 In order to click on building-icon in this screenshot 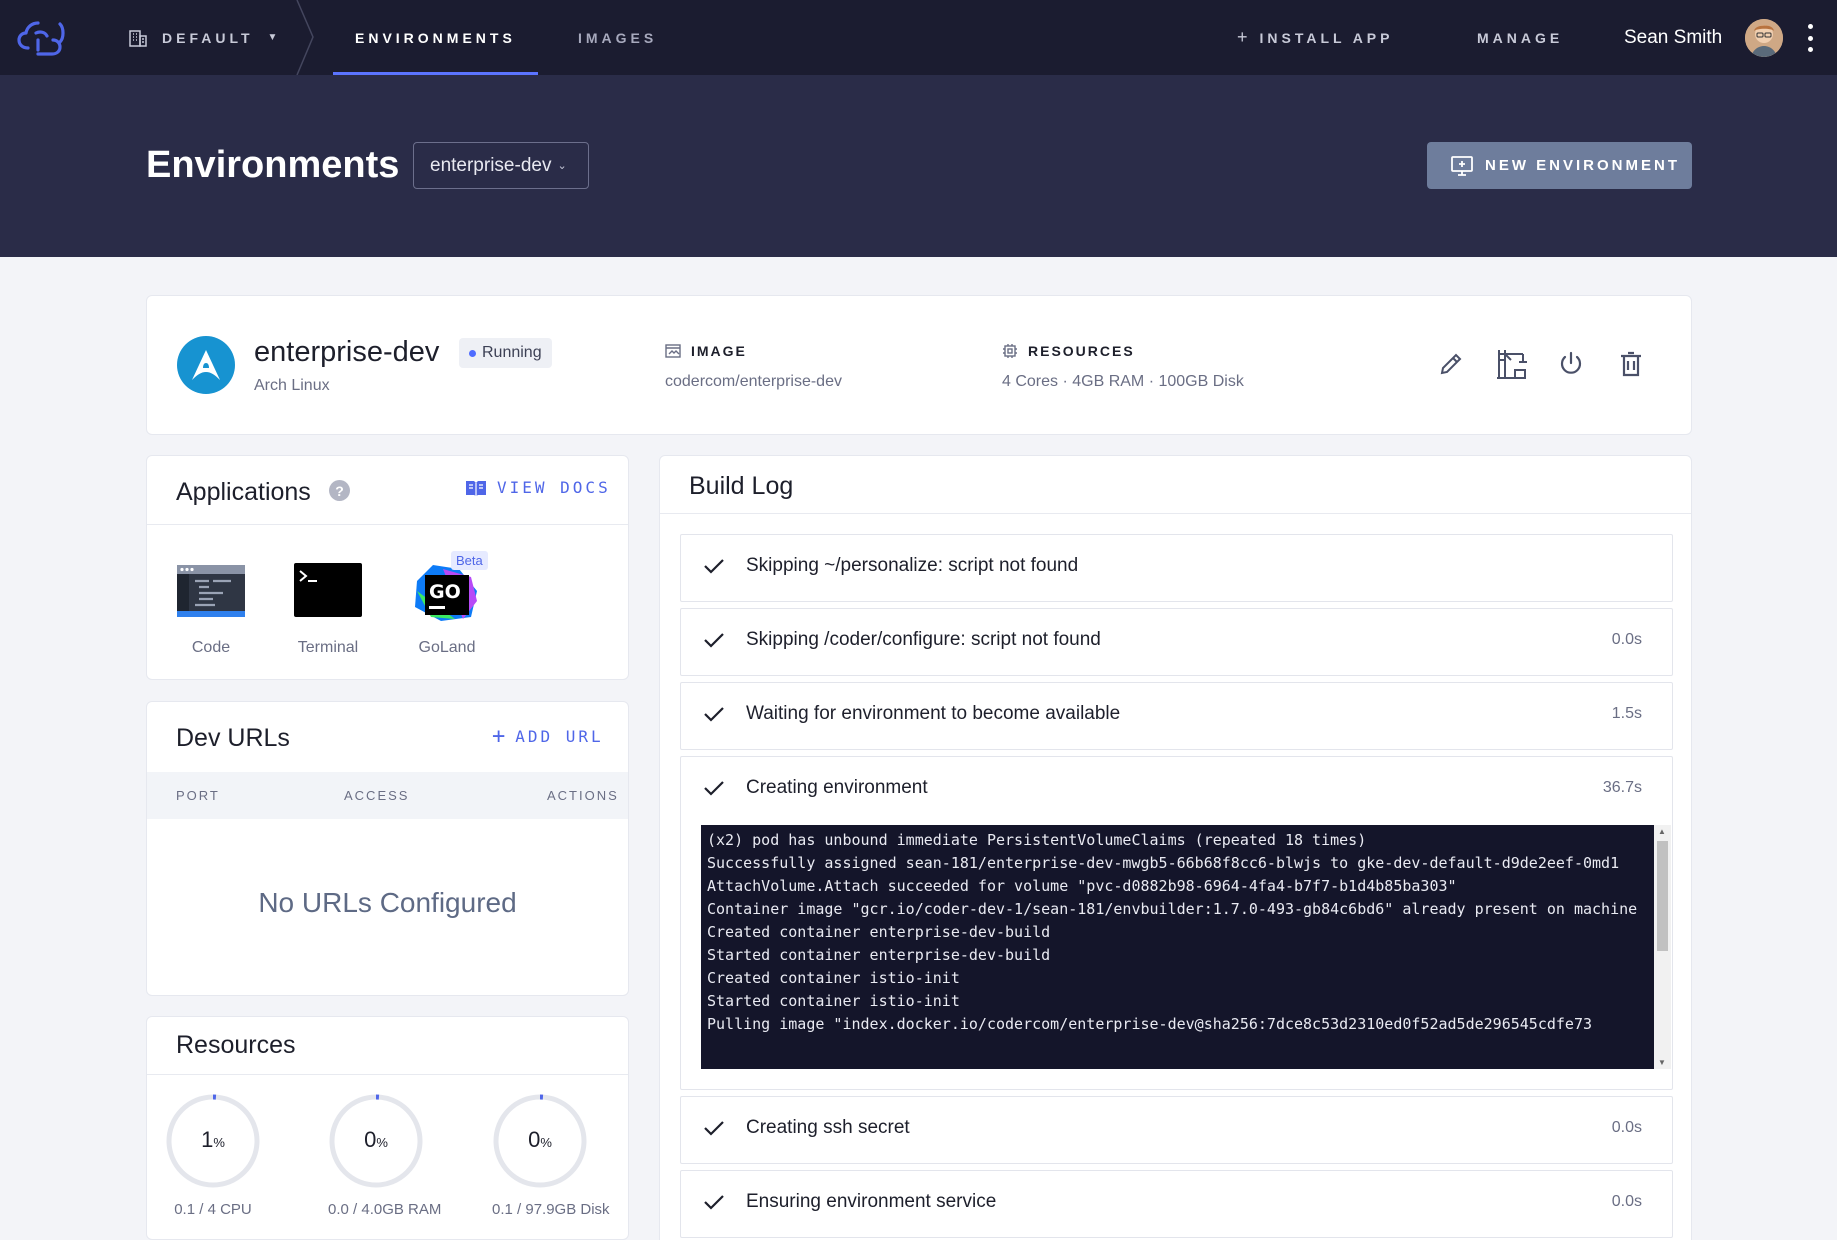, I will do `click(138, 38)`.